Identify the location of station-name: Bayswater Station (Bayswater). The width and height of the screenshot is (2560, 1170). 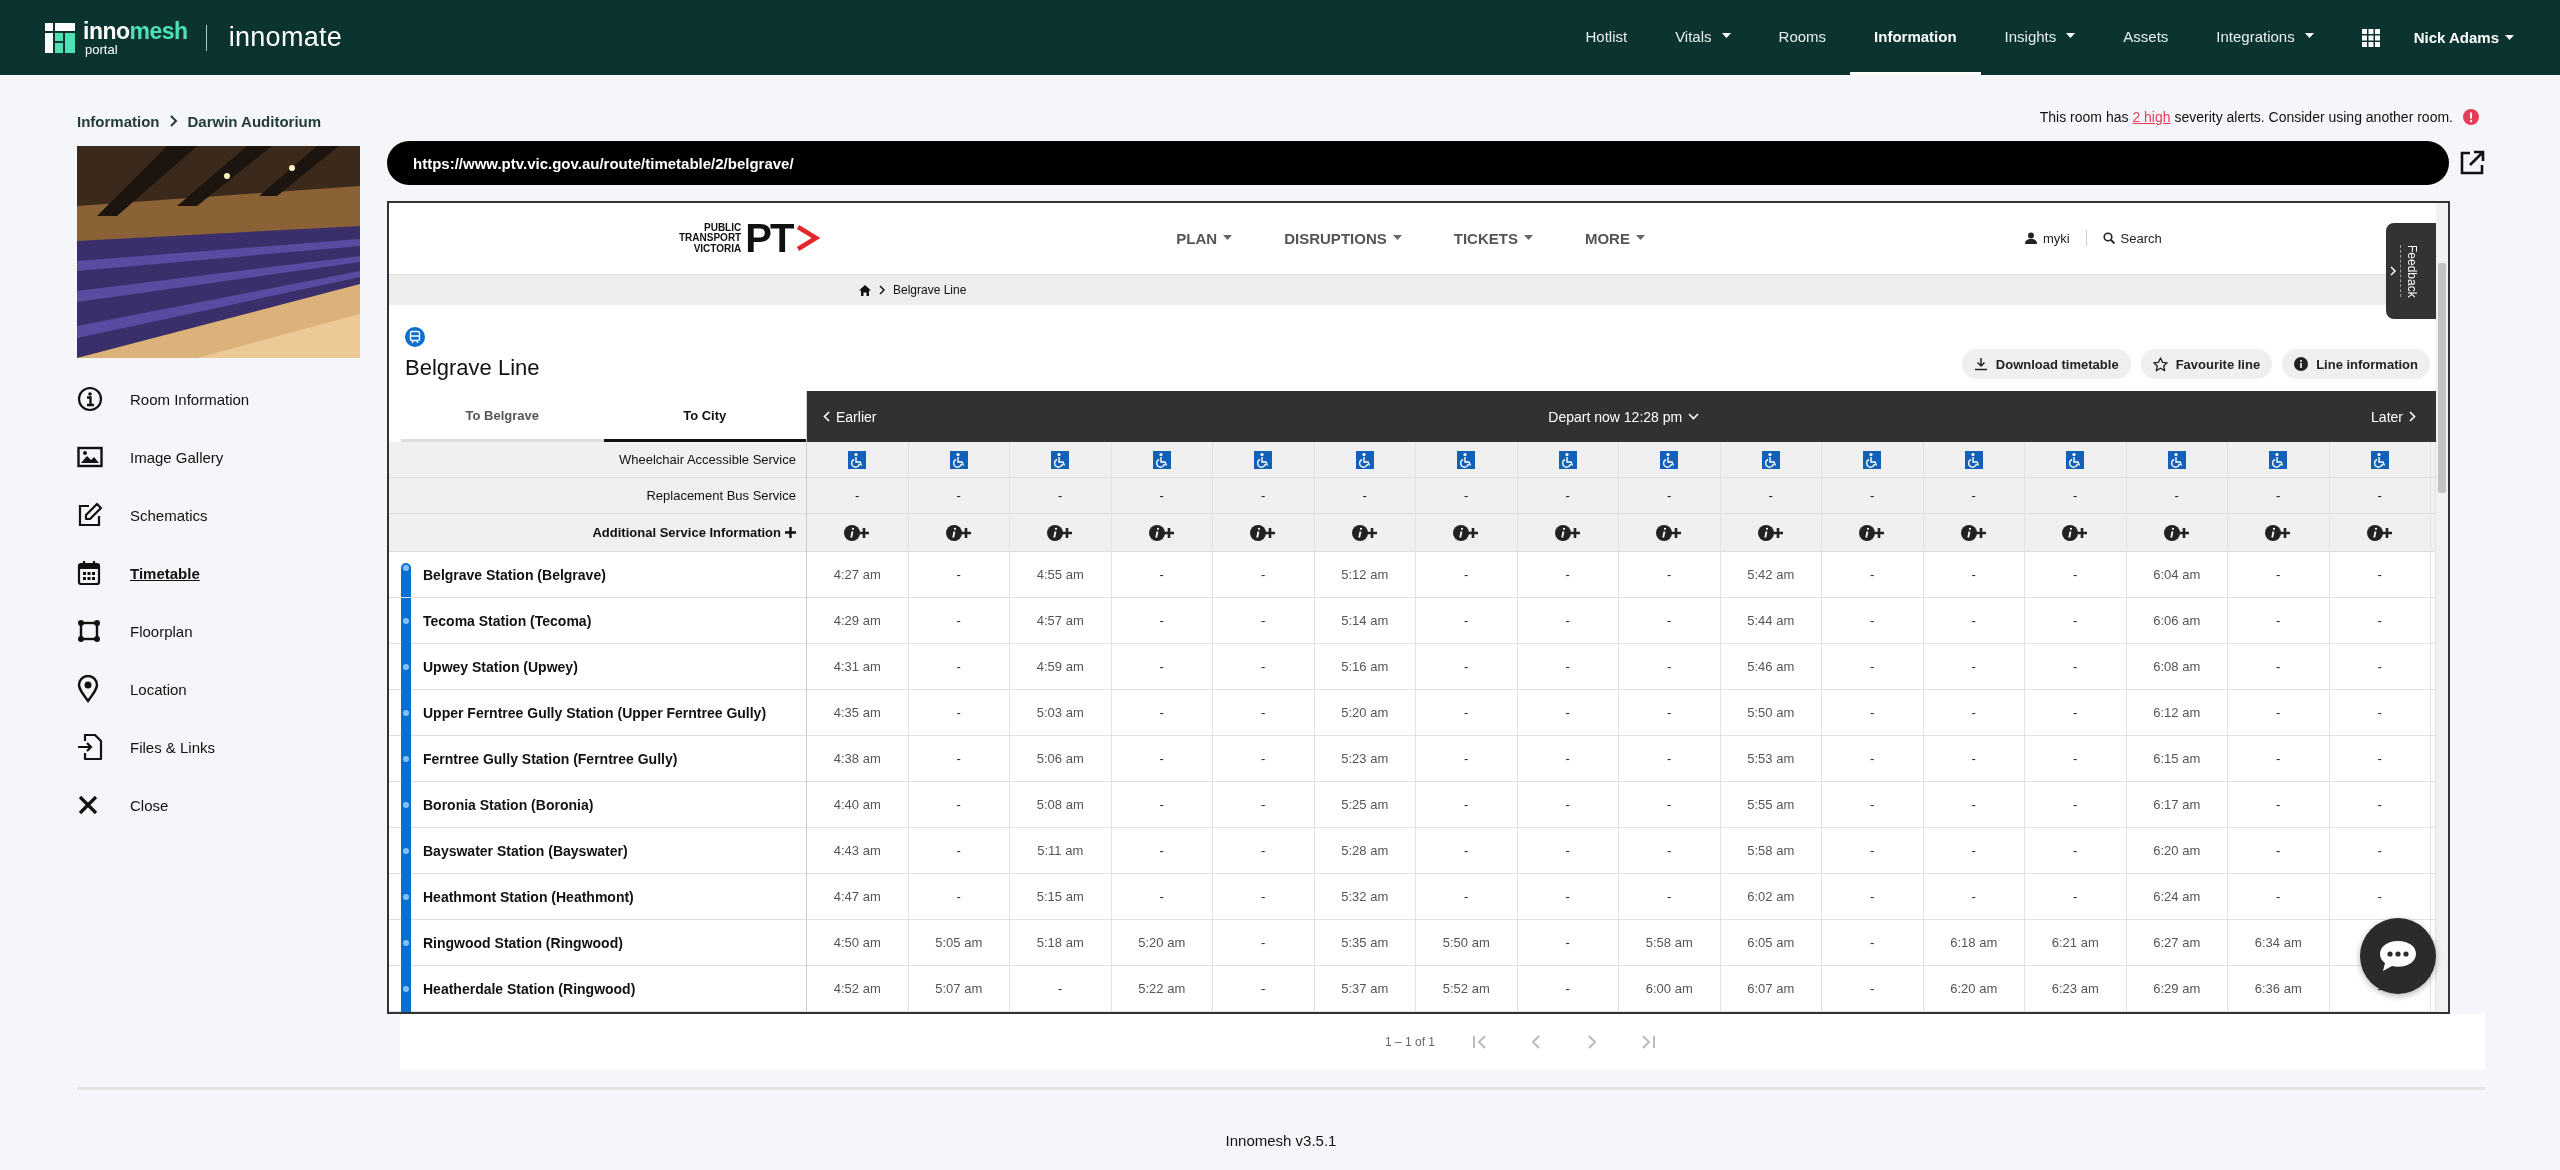
(525, 850).